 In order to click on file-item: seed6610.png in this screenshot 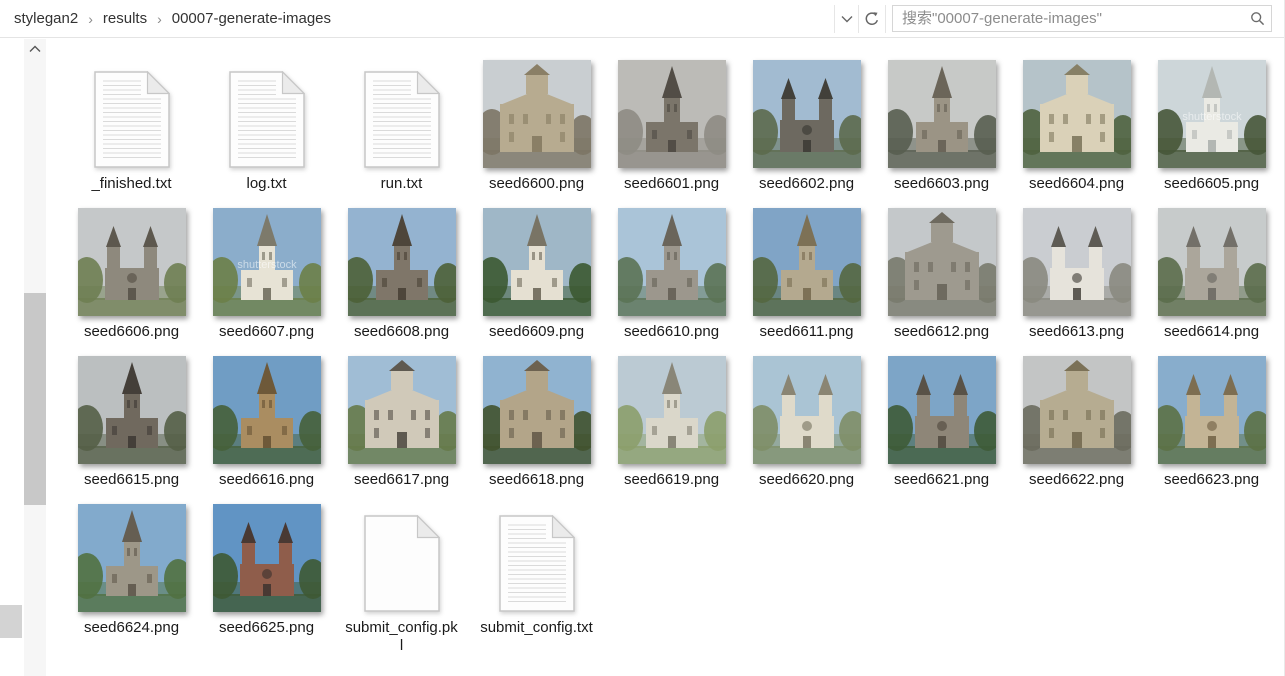, I will do `click(671, 270)`.